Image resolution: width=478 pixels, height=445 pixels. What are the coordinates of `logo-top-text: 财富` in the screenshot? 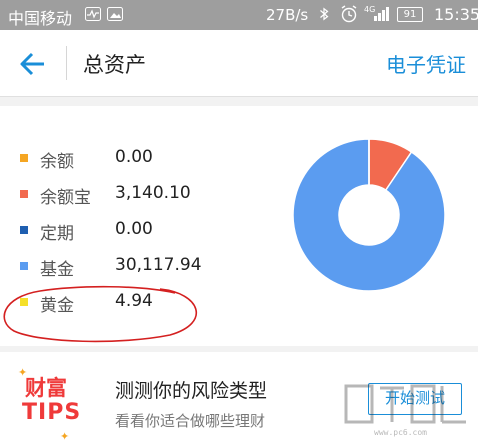 It's located at (46, 388).